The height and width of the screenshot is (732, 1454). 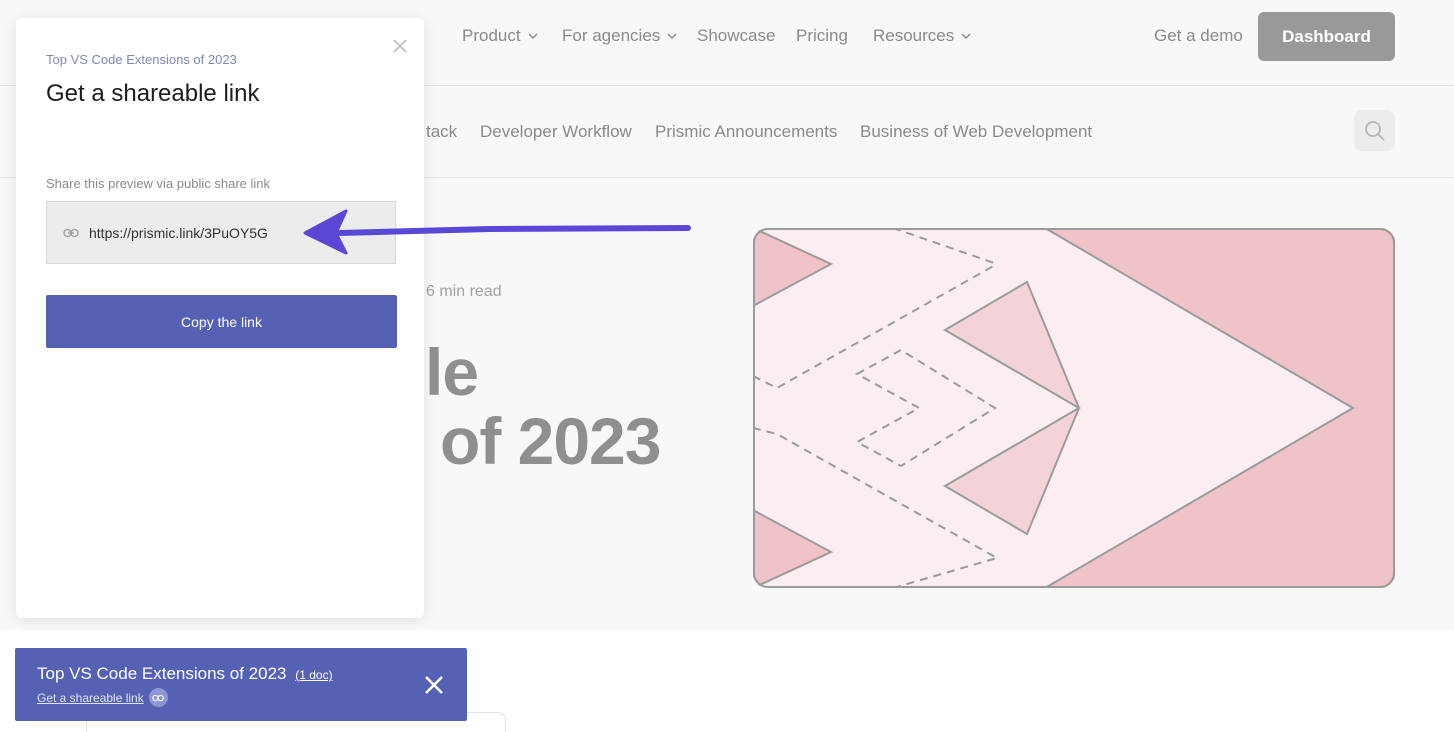 I want to click on nav-showcase: Showcase, so click(x=736, y=36).